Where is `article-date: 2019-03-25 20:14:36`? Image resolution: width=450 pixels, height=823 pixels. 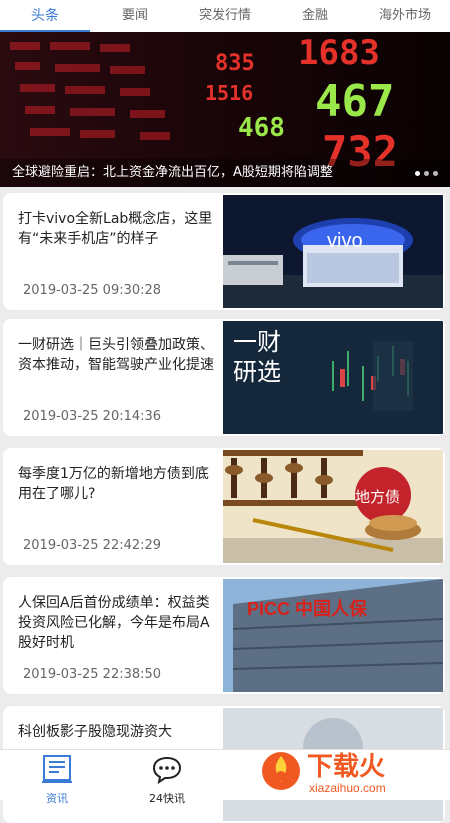 article-date: 2019-03-25 20:14:36 is located at coordinates (92, 416).